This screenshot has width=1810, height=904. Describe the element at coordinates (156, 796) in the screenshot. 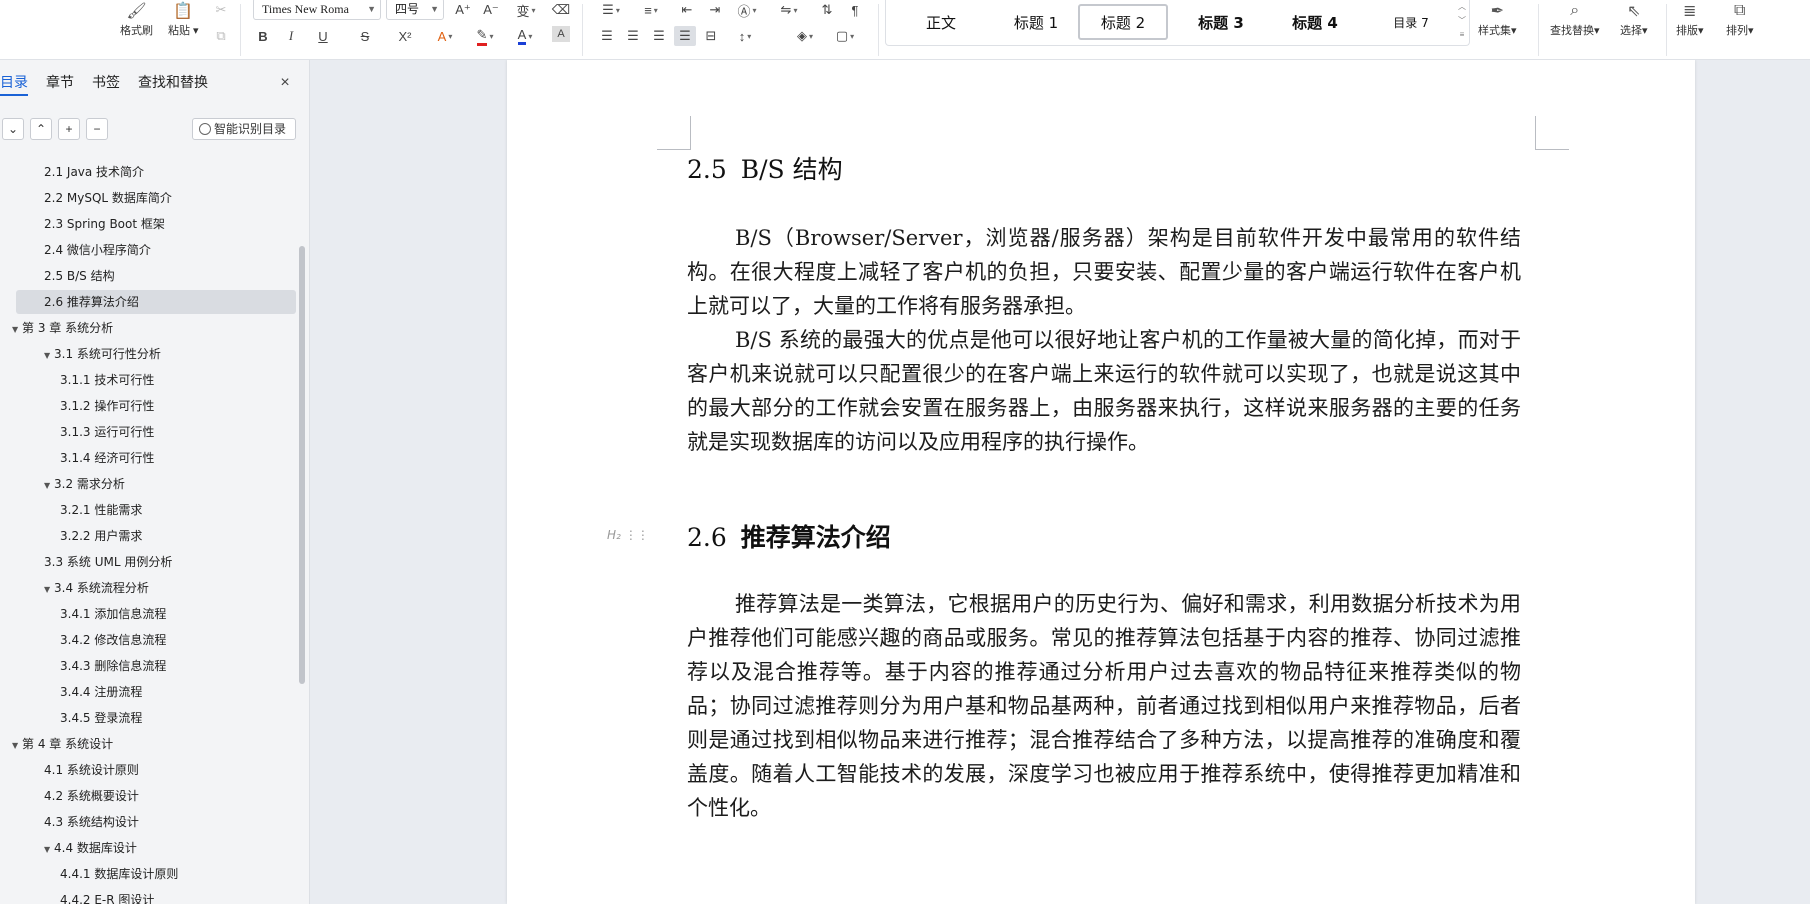

I see `toc-item: 4.2 系统概要设计` at that location.